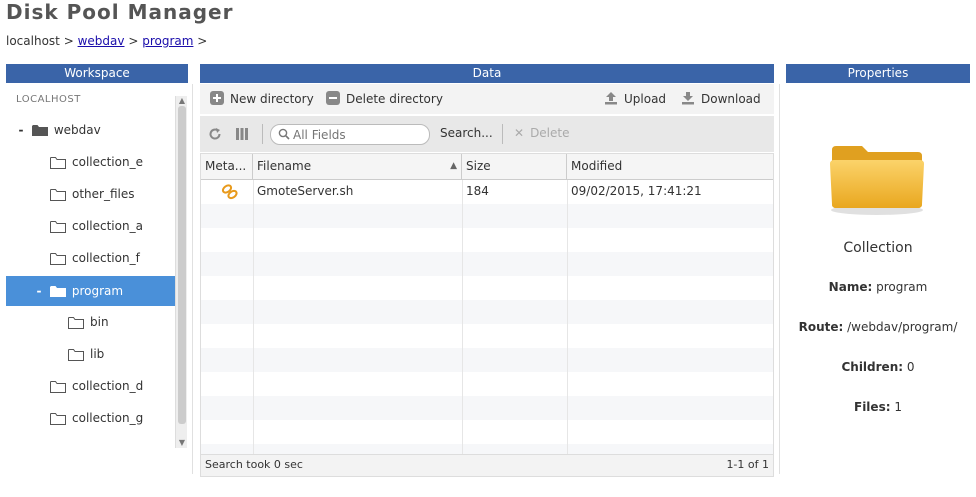 The width and height of the screenshot is (976, 497). What do you see at coordinates (878, 73) in the screenshot?
I see `properties-header: Properties` at bounding box center [878, 73].